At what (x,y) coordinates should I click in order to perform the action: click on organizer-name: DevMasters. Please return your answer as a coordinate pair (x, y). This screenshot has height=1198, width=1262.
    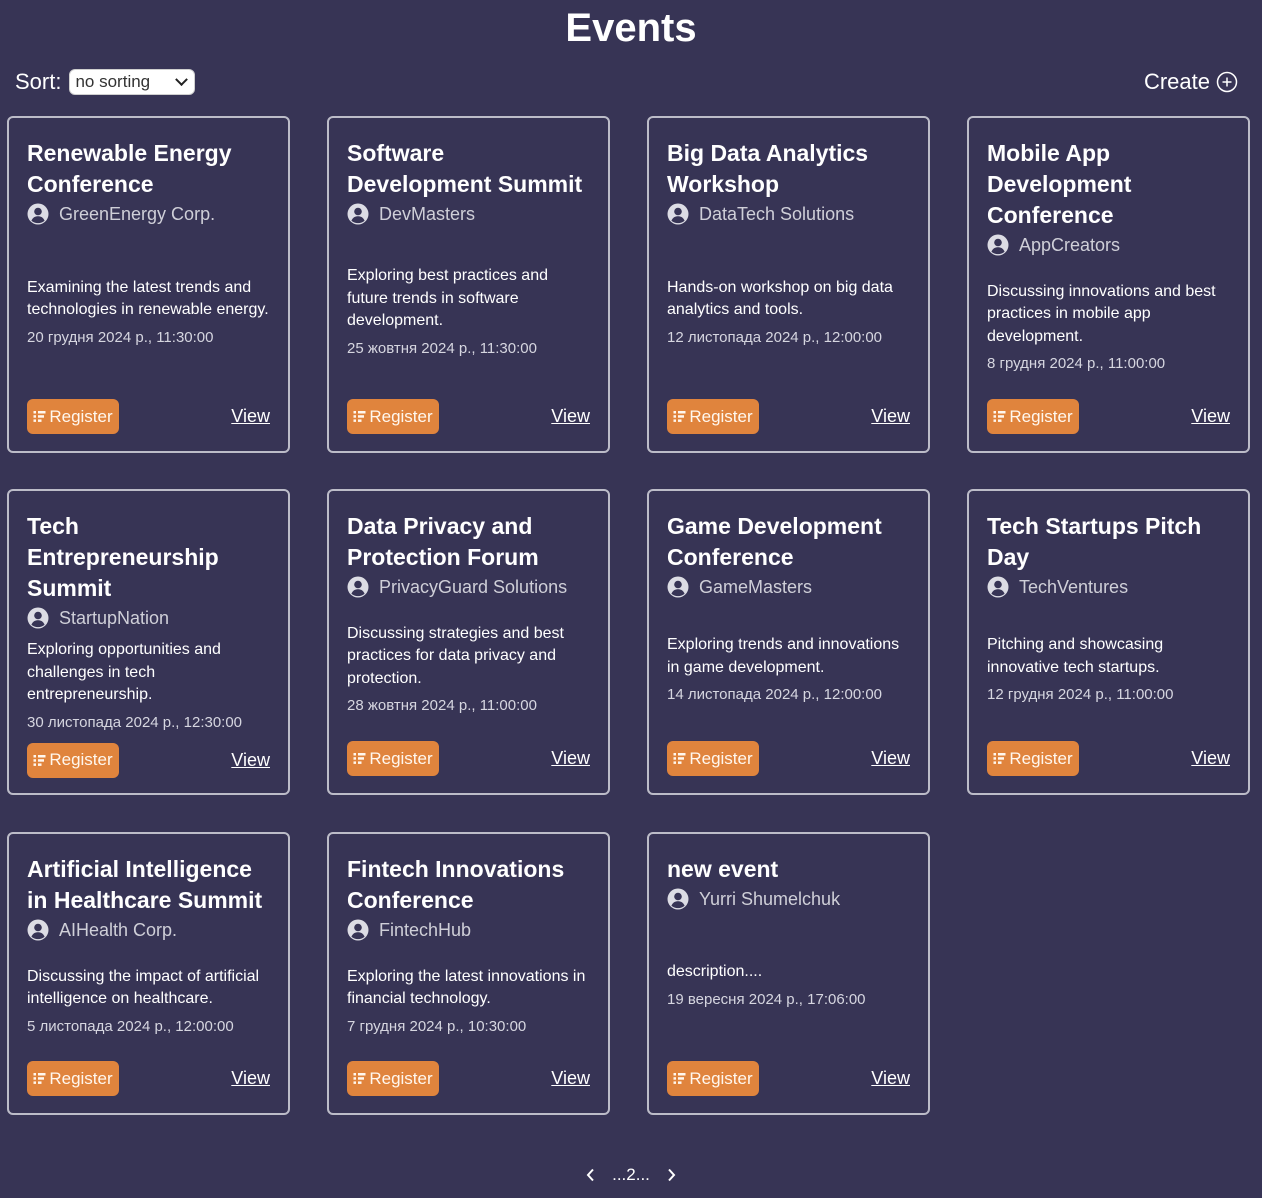
    Looking at the image, I should click on (427, 214).